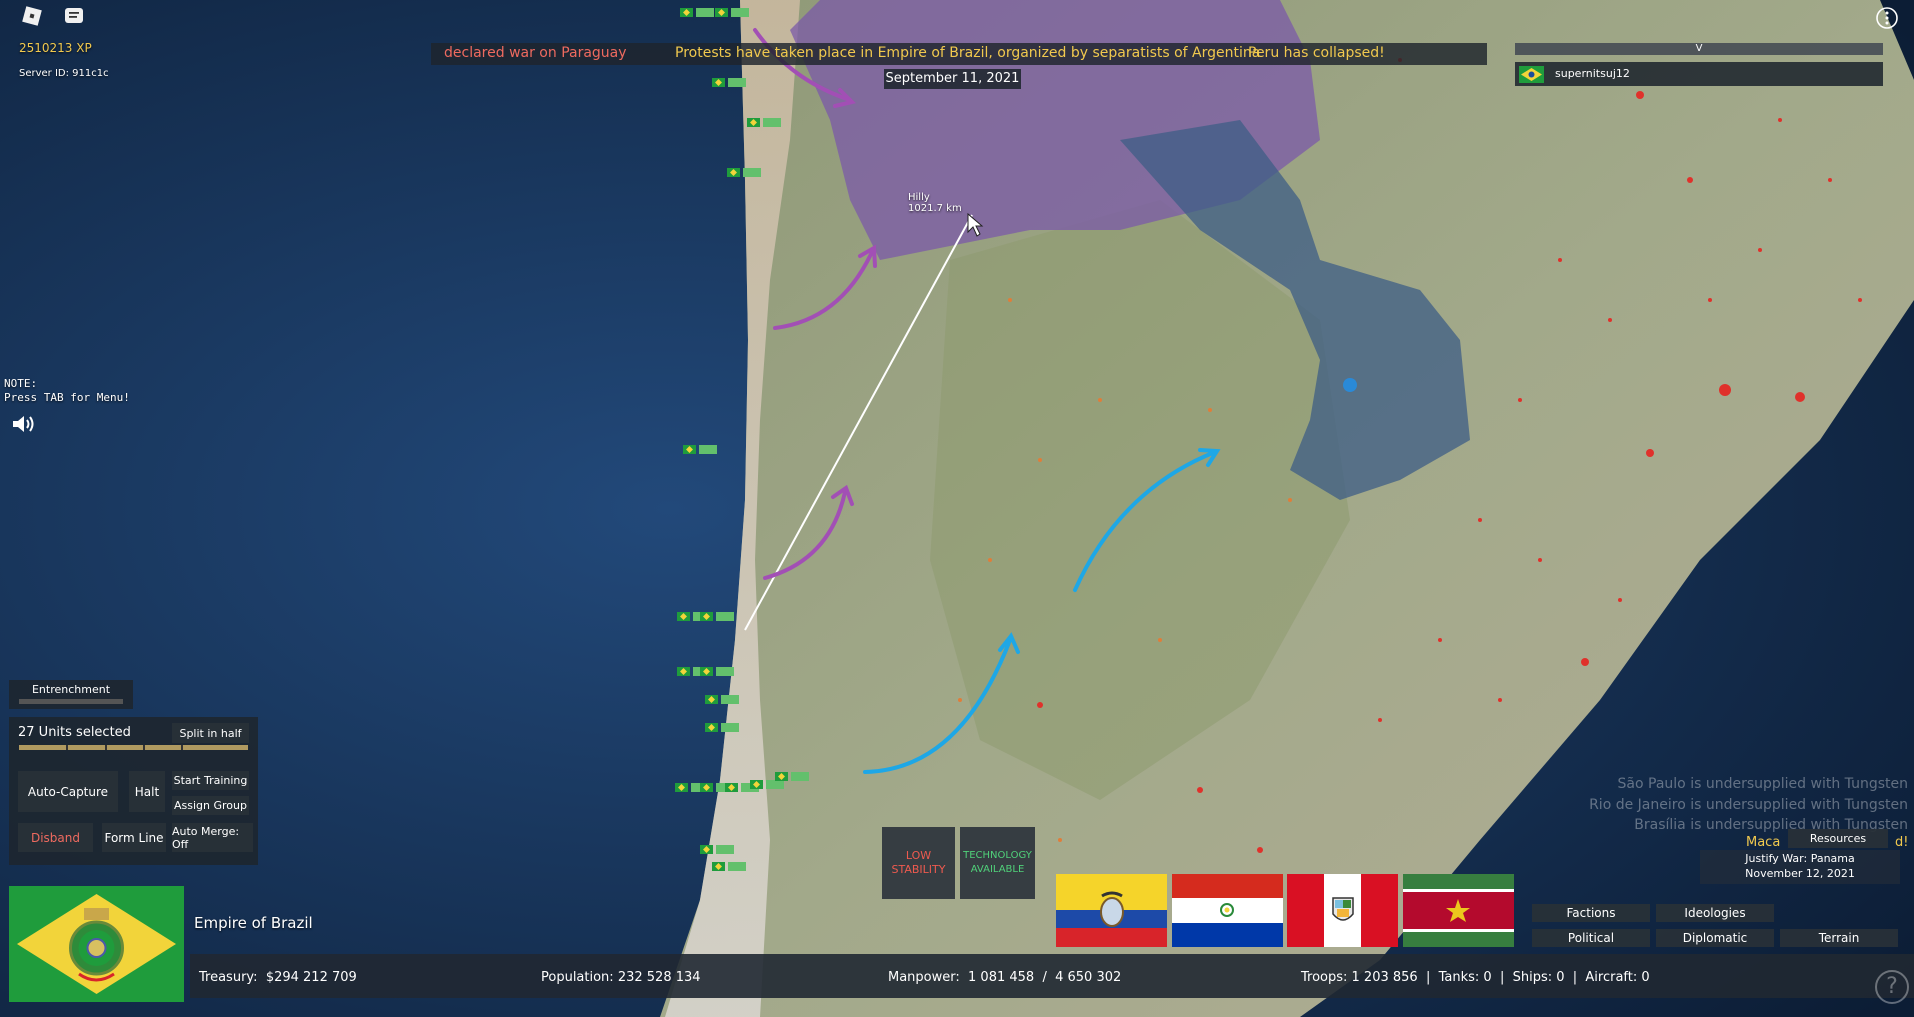  Describe the element at coordinates (71, 701) in the screenshot. I see `entrenchment-bar` at that location.